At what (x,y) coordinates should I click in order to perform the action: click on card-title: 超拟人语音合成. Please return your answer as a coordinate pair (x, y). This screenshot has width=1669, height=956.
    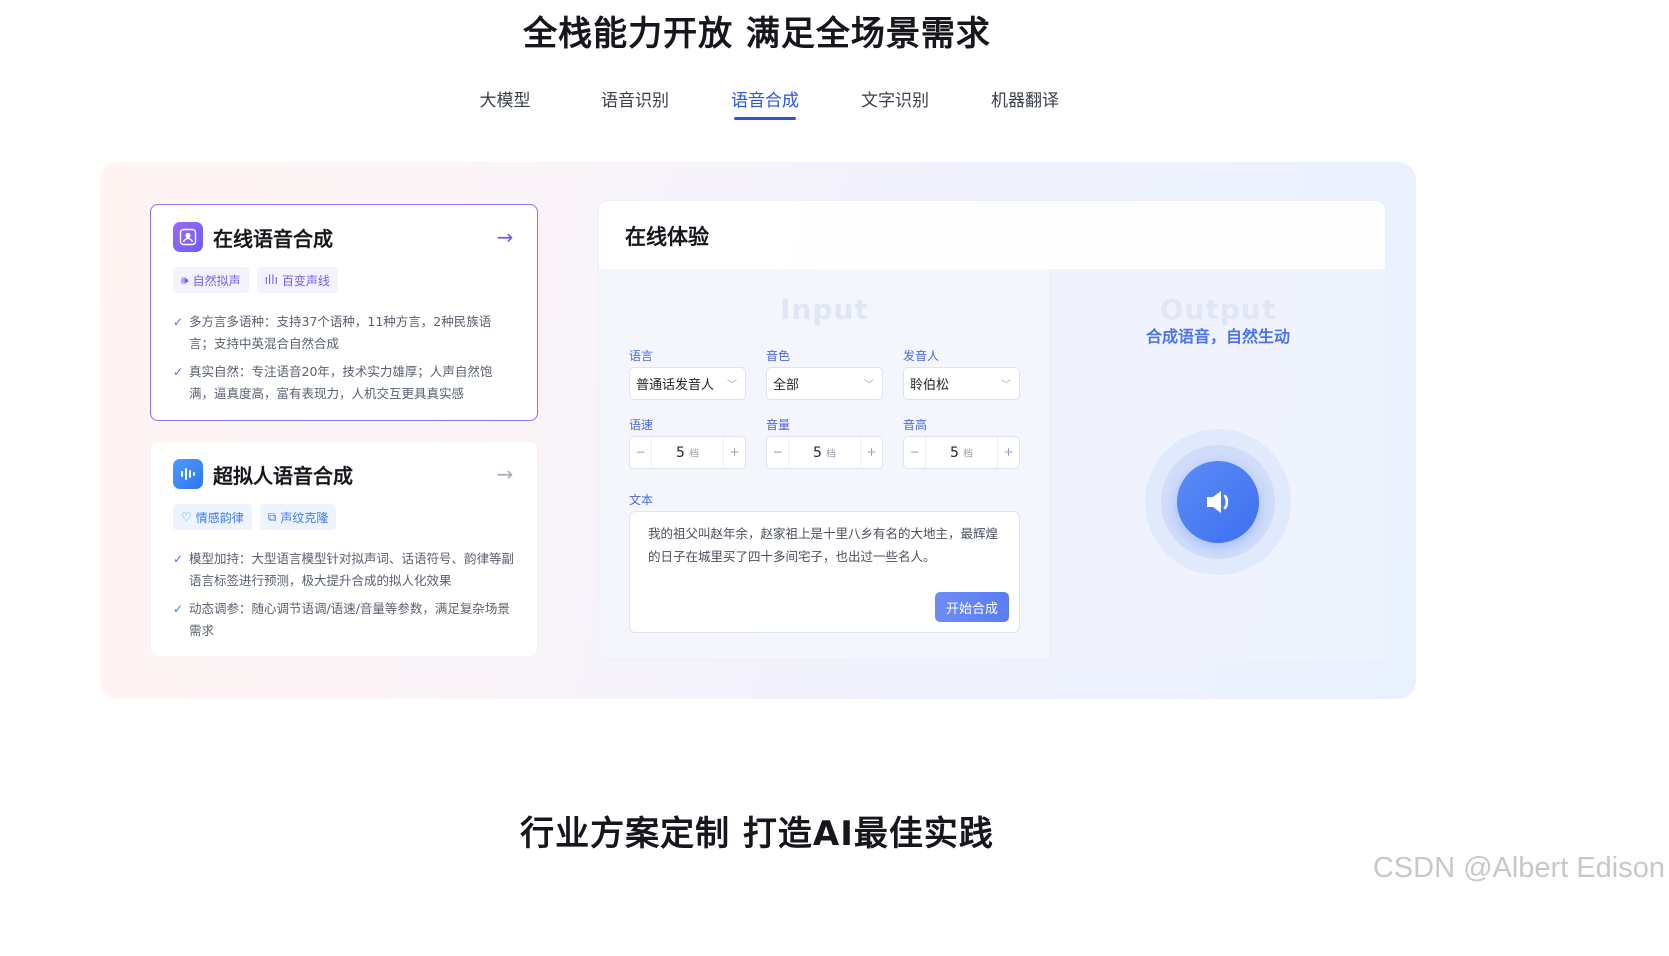
    Looking at the image, I should click on (283, 475).